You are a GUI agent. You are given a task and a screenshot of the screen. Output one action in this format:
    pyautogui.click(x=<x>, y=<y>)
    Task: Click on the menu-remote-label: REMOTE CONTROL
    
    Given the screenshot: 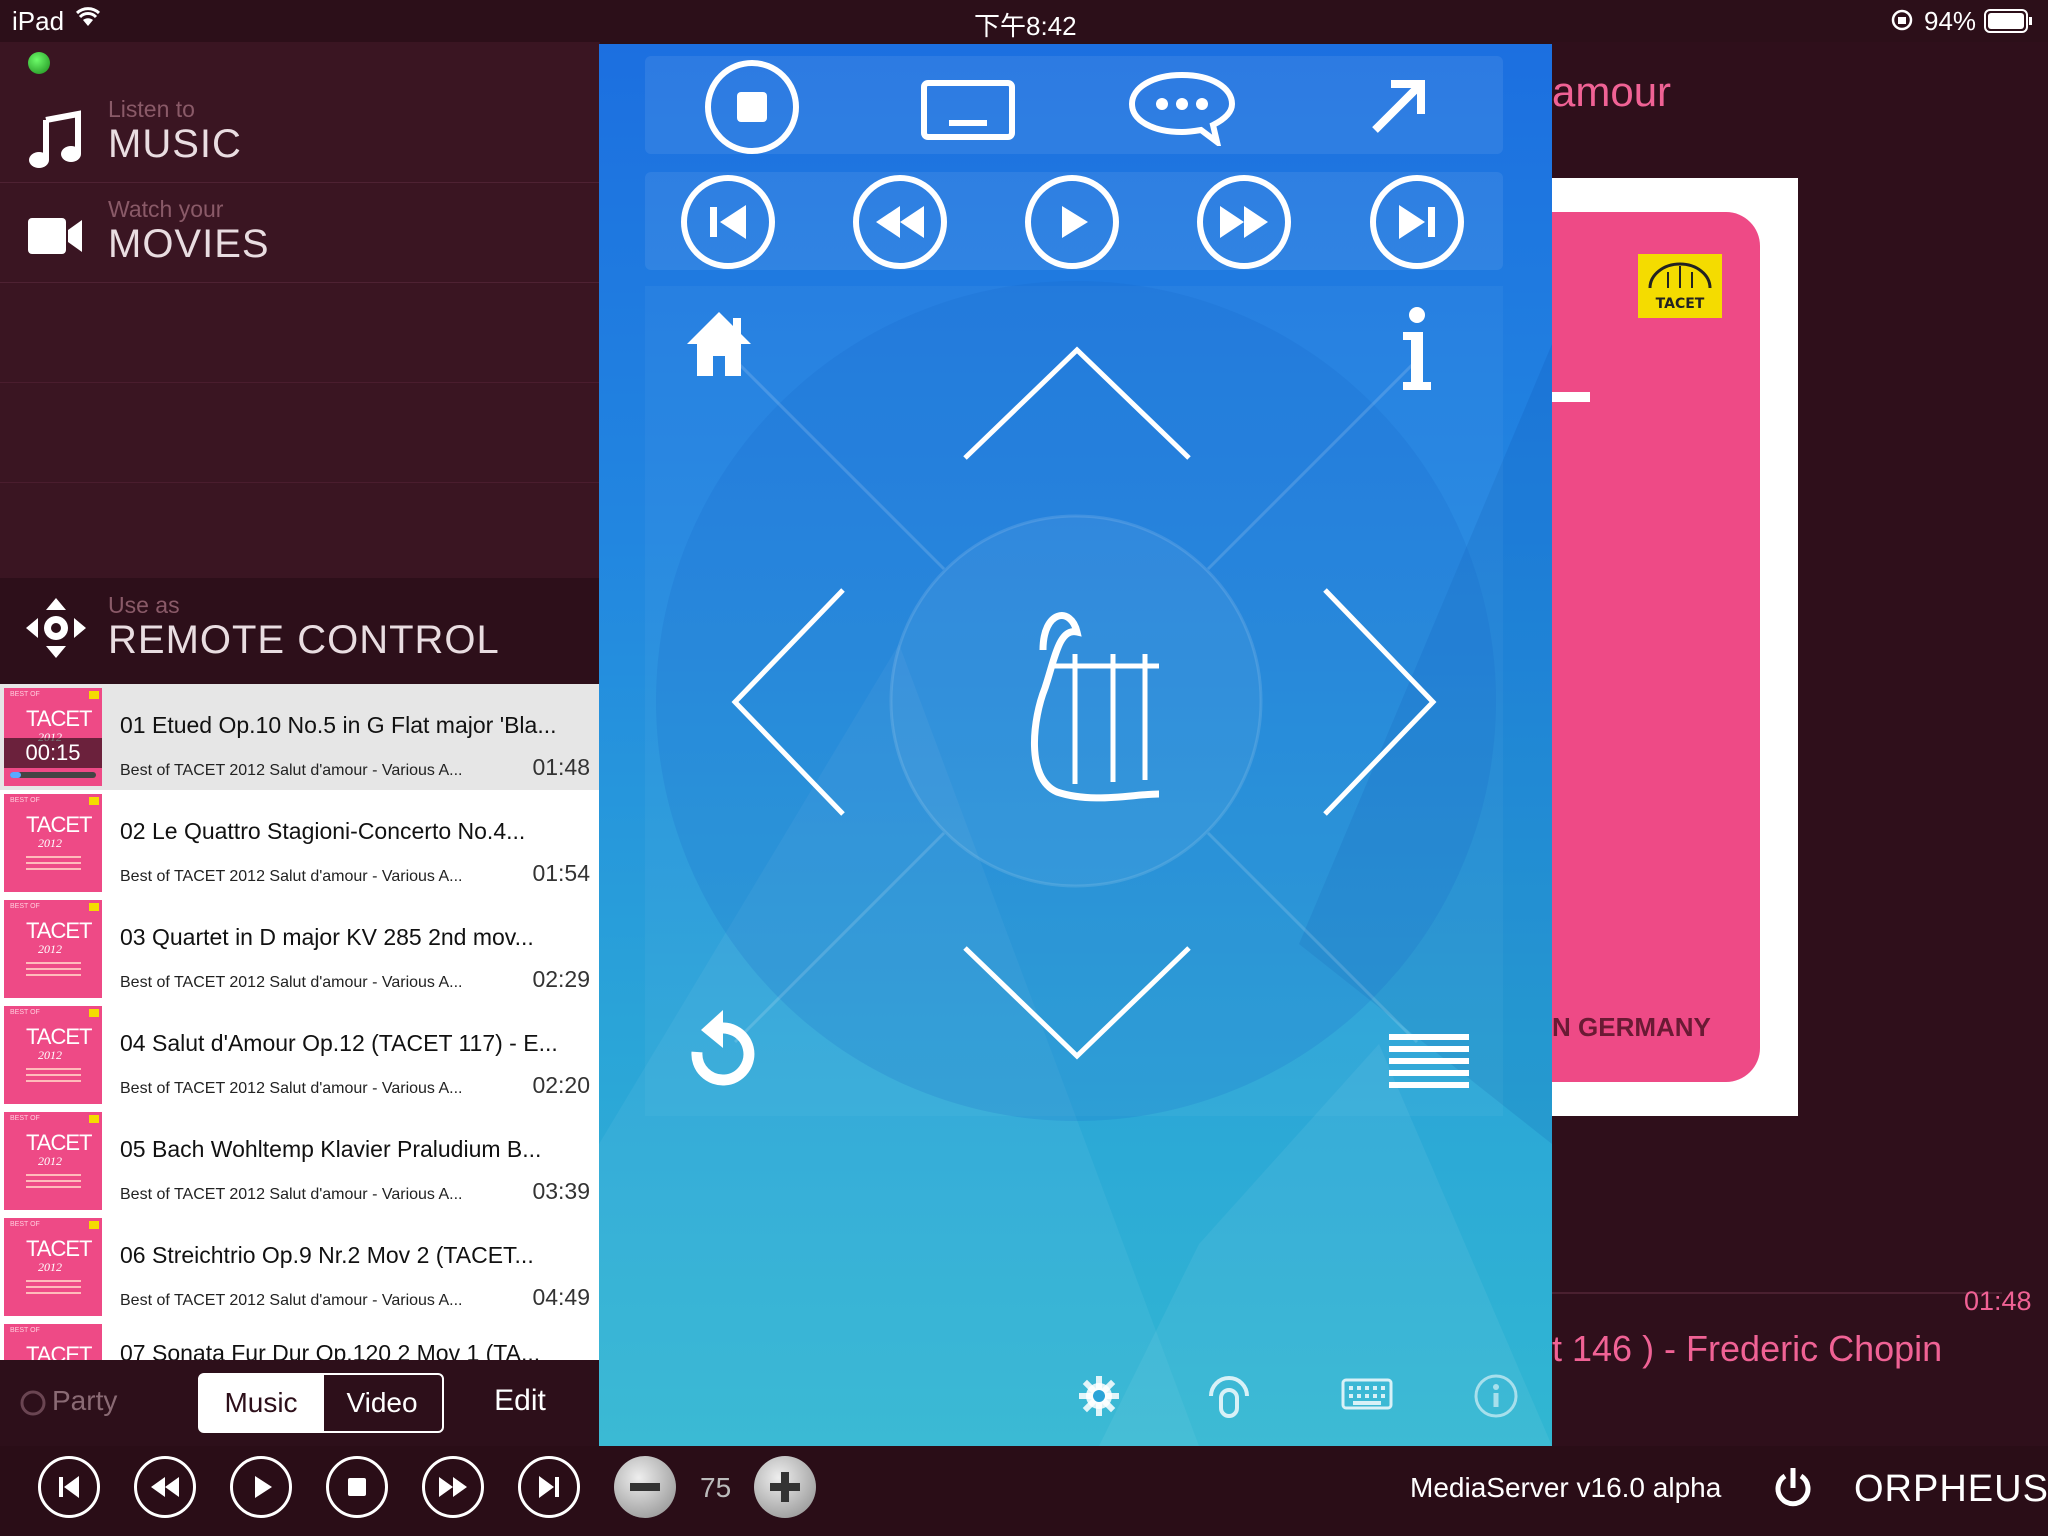 What is the action you would take?
    pyautogui.click(x=304, y=640)
    